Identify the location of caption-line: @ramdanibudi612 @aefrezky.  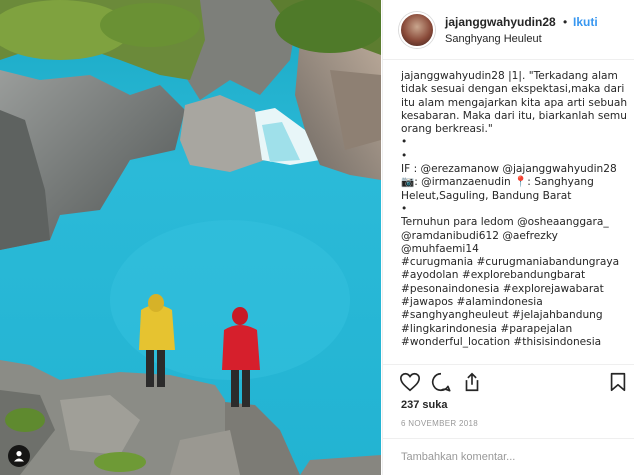
(479, 235).